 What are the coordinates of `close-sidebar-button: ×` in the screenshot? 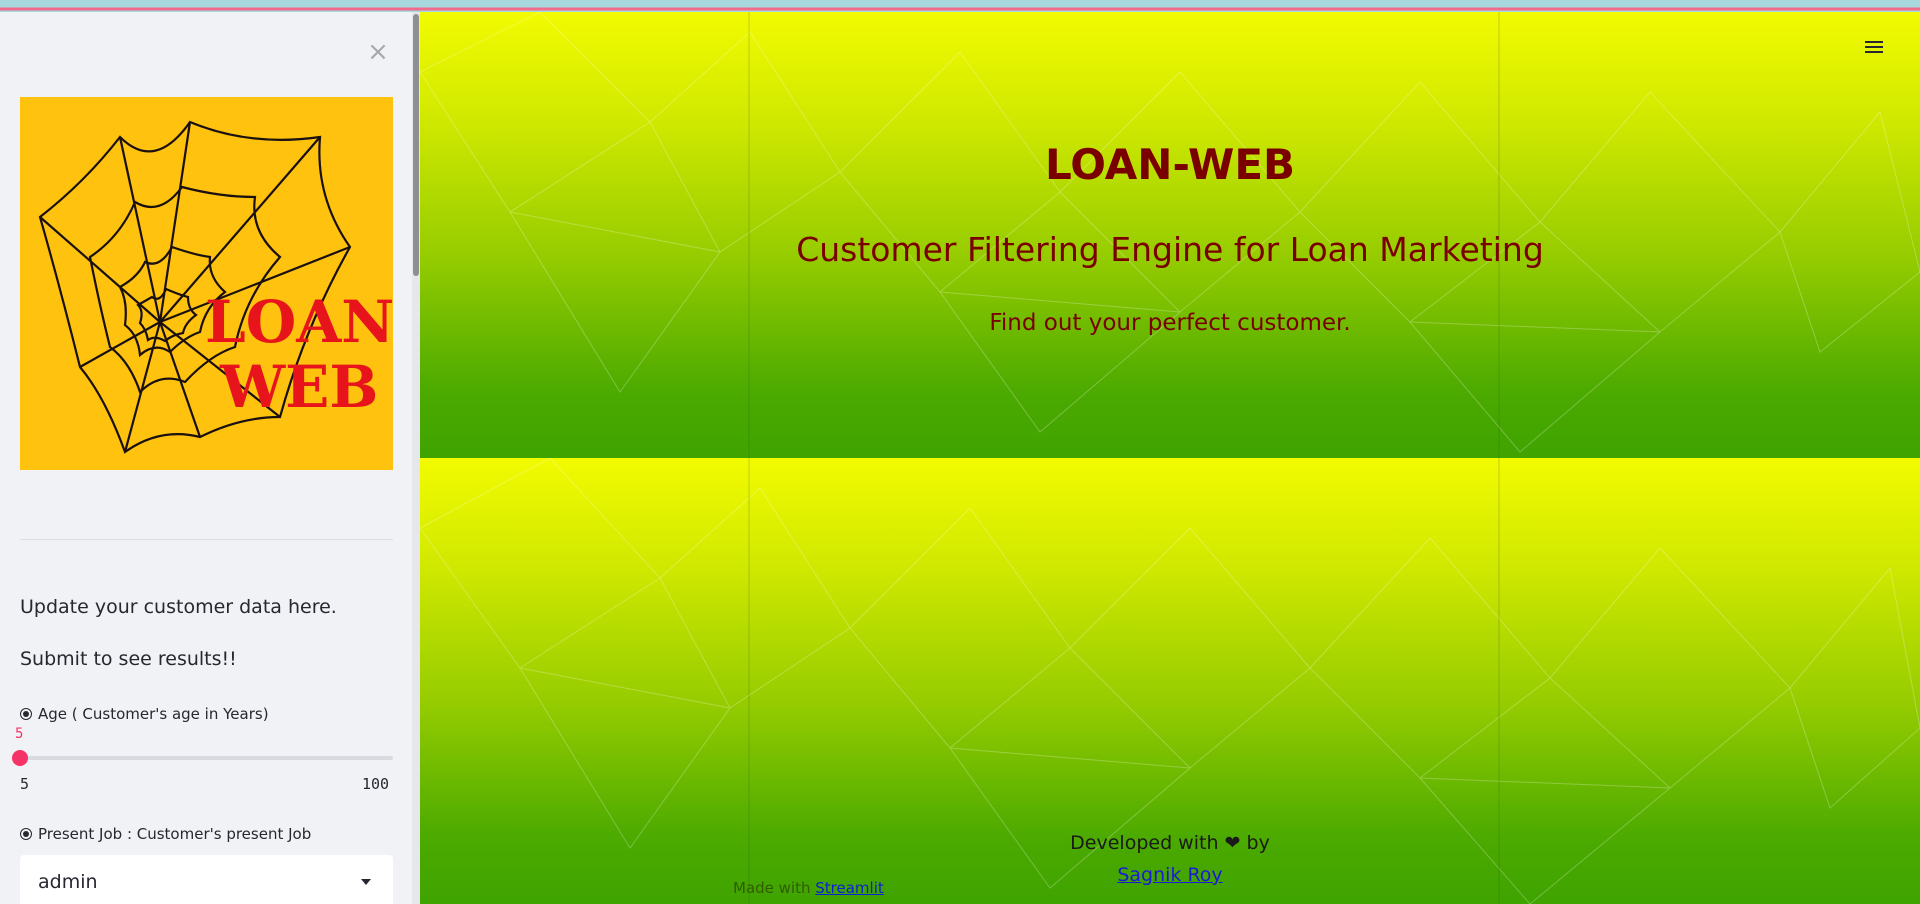 It's located at (378, 52).